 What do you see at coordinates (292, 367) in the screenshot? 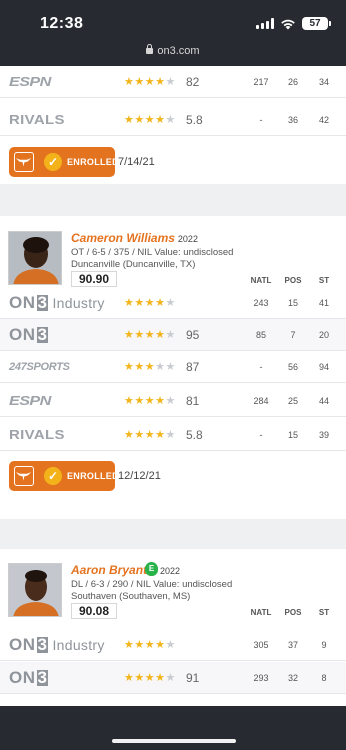
I see `pos-rank: 56` at bounding box center [292, 367].